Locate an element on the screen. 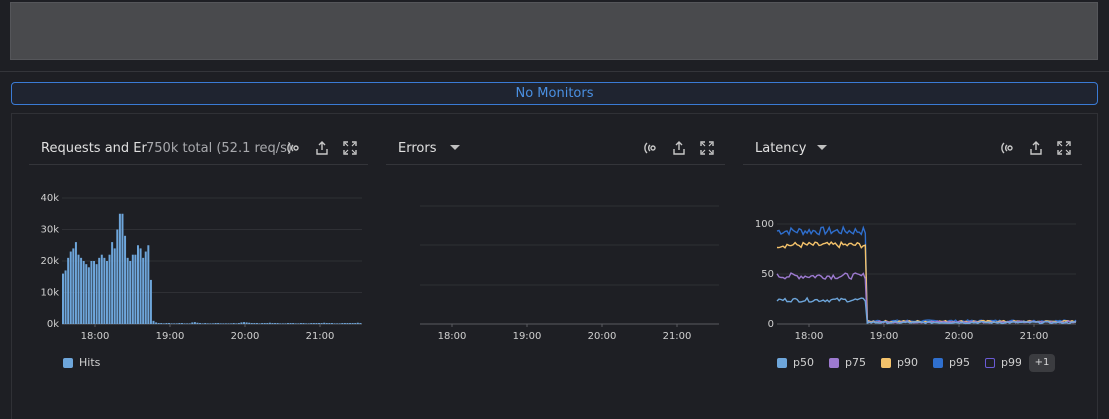 The image size is (1109, 419). no-monitors-button: No Monitors is located at coordinates (554, 93).